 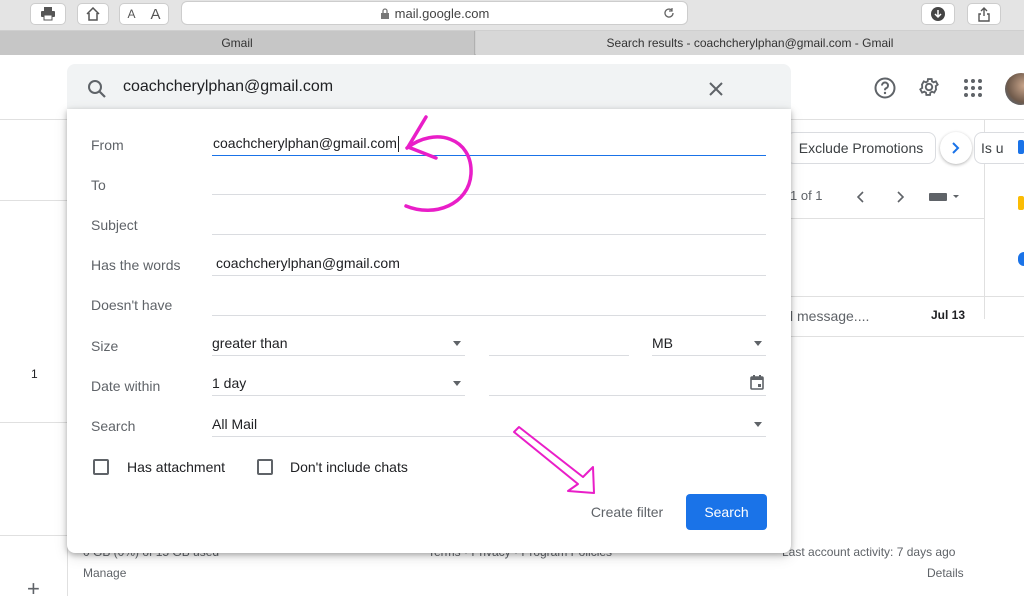 What do you see at coordinates (136, 265) in the screenshot?
I see `has-words-label: Has the words` at bounding box center [136, 265].